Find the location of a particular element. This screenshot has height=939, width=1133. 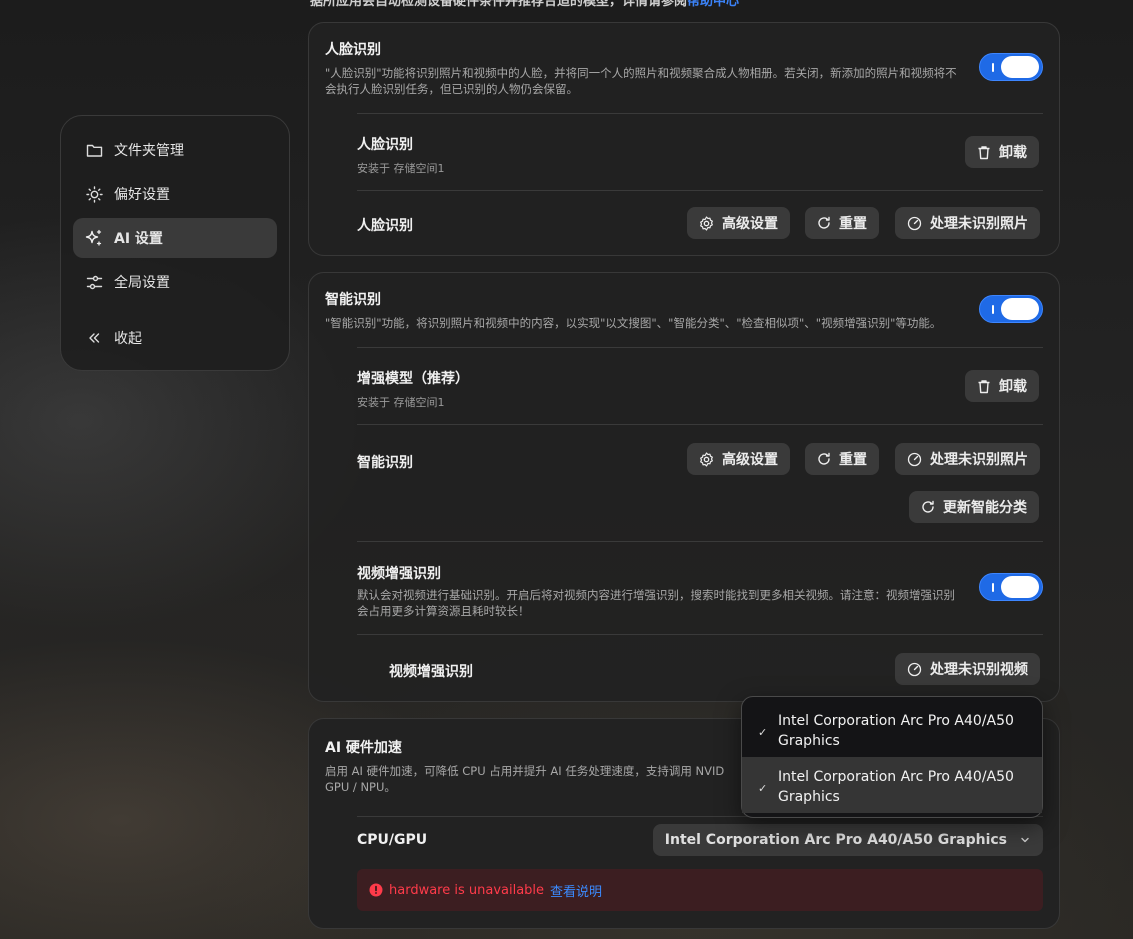

sidebar-item-global-settings: 全局设置 is located at coordinates (175, 282).